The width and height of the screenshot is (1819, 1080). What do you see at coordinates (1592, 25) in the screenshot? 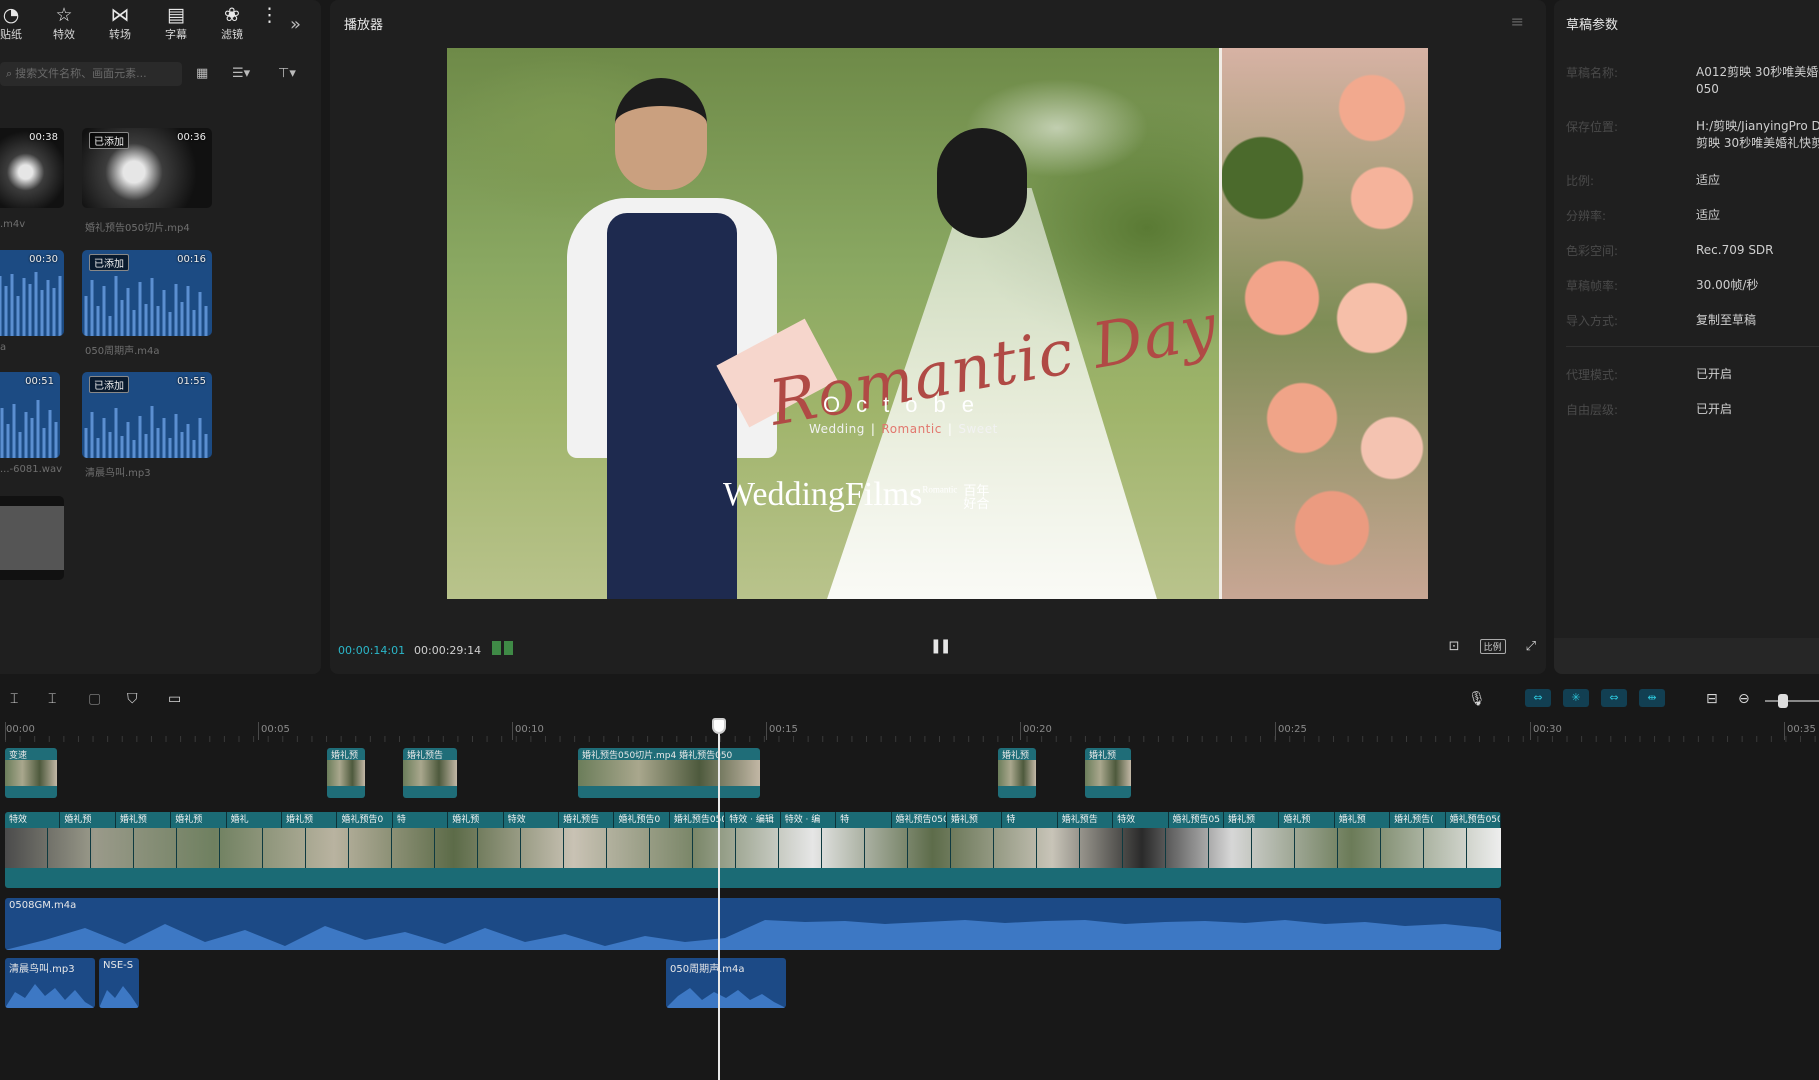
I see `props-title: 草稿参数` at bounding box center [1592, 25].